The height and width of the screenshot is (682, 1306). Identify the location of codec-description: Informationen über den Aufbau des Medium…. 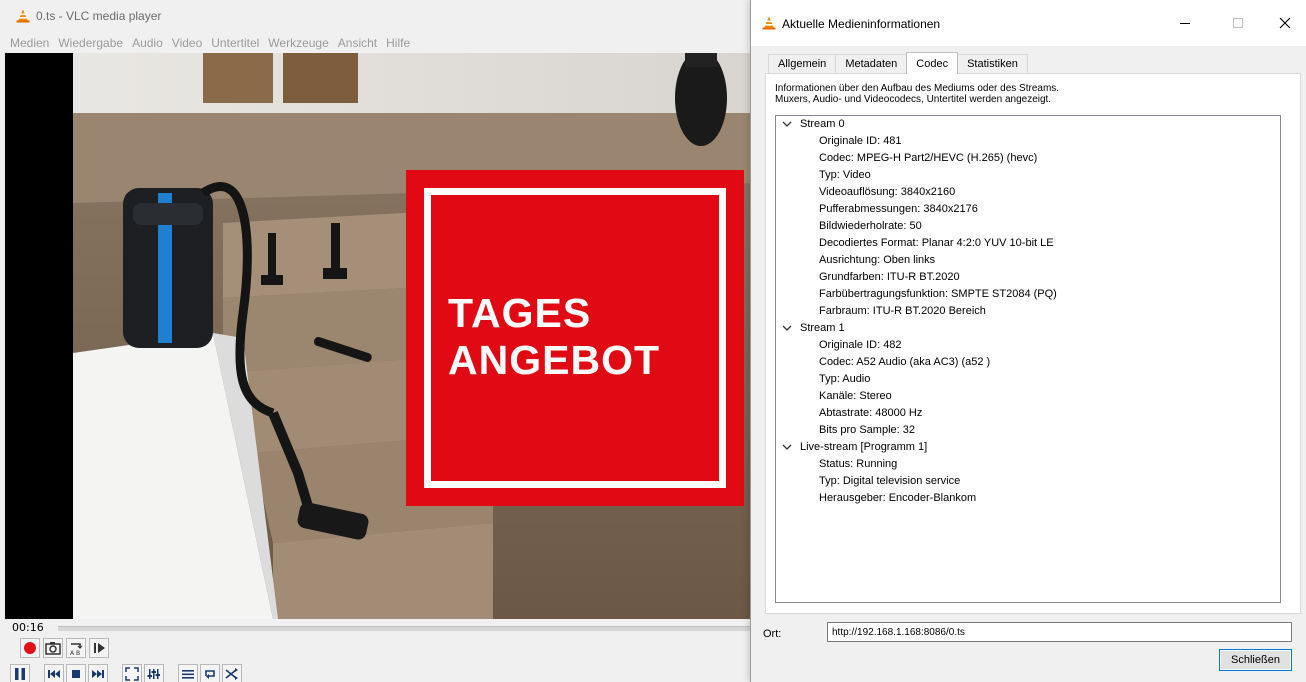
(917, 94).